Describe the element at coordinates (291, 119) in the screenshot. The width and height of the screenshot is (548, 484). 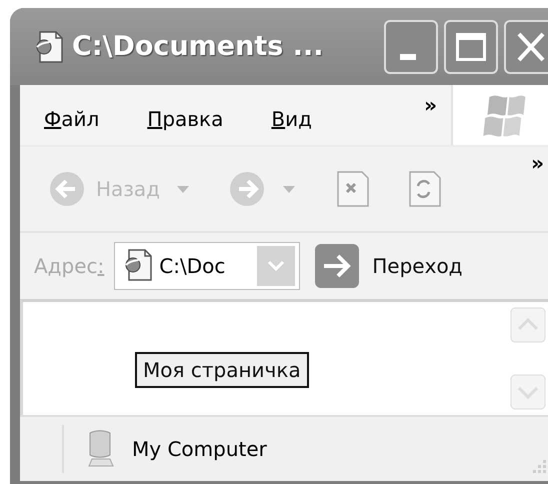
I see `menu-item: Вид` at that location.